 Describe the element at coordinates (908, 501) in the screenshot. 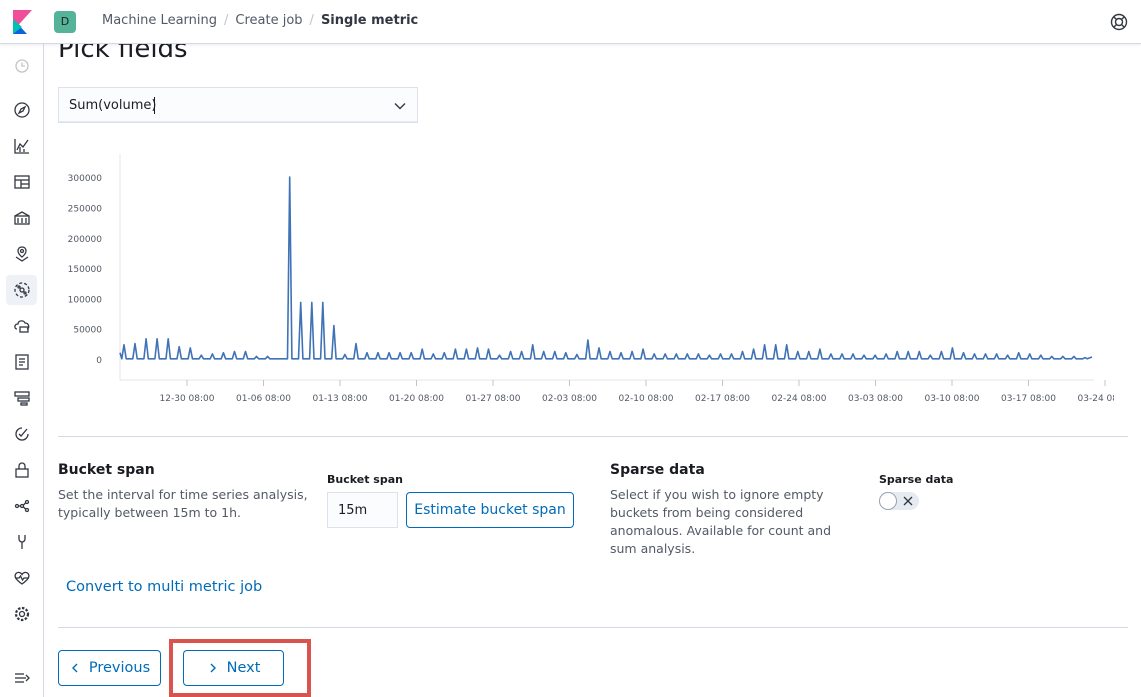

I see `close-icon` at that location.